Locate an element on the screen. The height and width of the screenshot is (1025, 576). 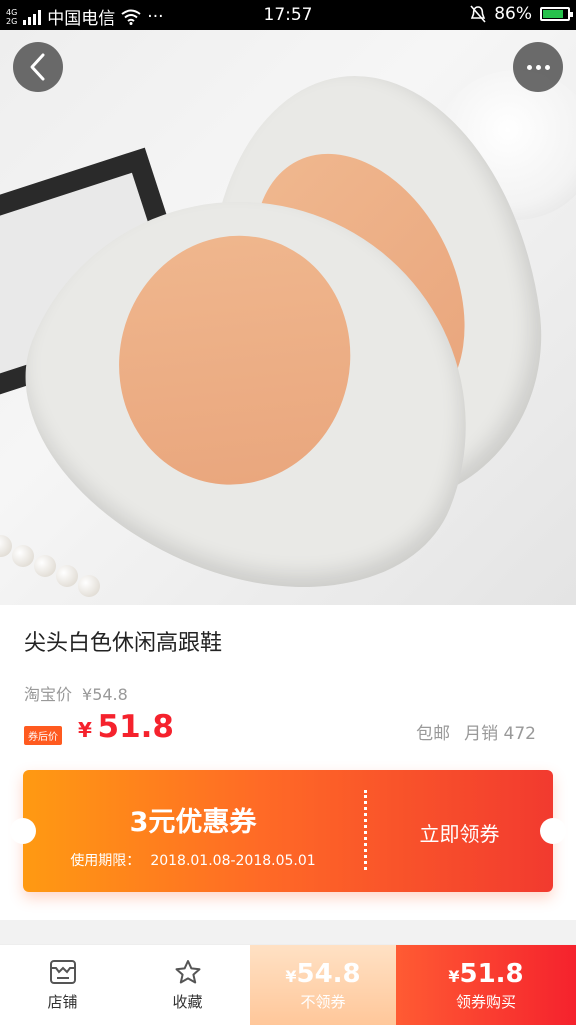
battery-percent: 86% is located at coordinates (513, 14).